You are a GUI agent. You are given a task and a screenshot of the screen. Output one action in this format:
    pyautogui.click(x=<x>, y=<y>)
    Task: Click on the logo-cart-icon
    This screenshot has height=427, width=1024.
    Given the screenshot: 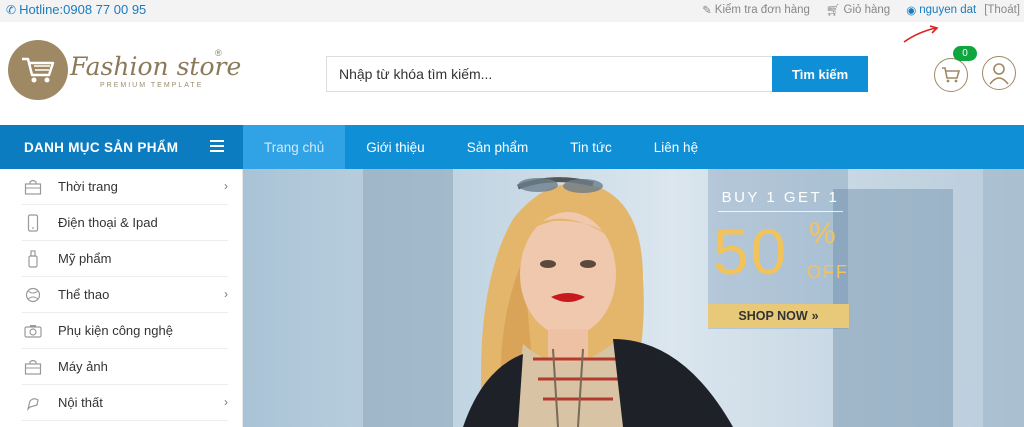 What is the action you would take?
    pyautogui.click(x=38, y=70)
    